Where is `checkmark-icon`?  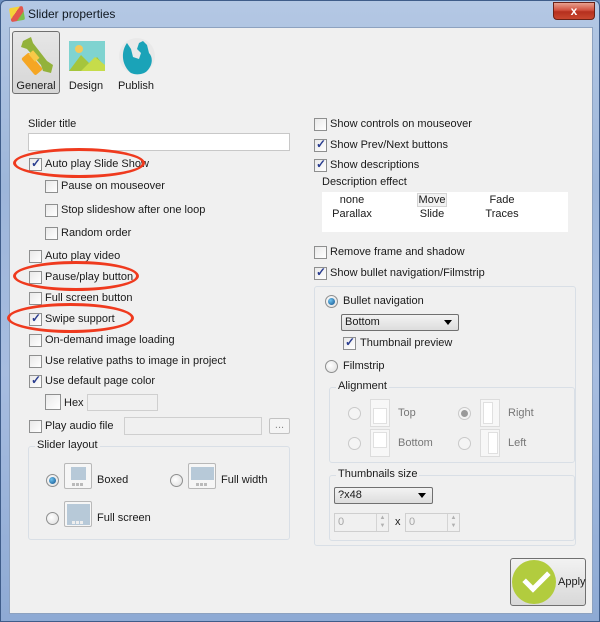
checkmark-icon is located at coordinates (534, 582).